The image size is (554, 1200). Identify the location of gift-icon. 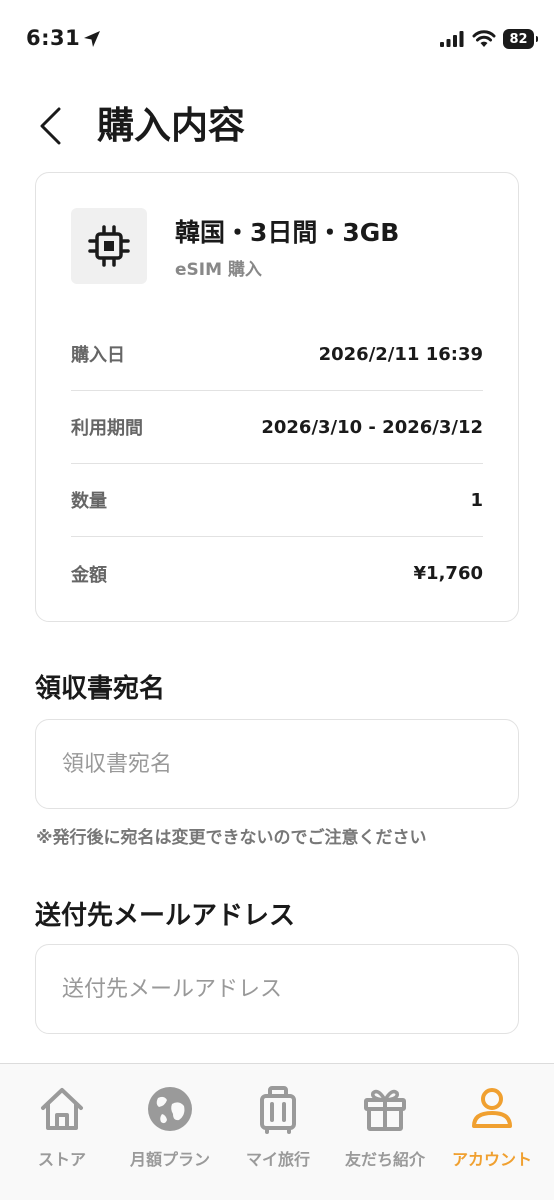
(385, 1110).